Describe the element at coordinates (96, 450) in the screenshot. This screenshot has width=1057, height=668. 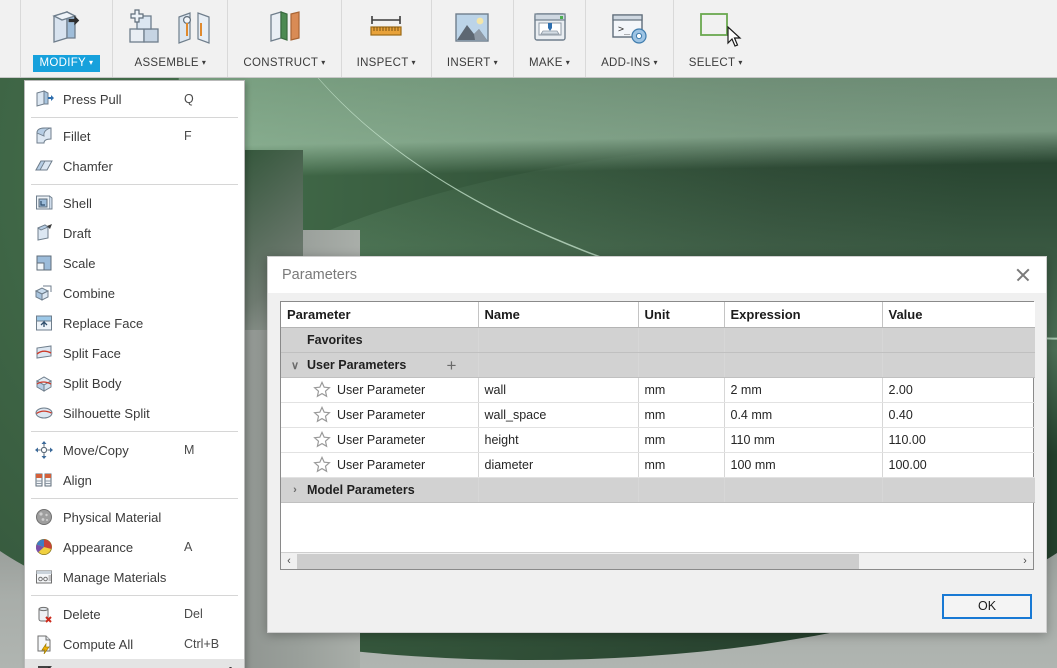
I see `menu-item-label: Move/Copy` at that location.